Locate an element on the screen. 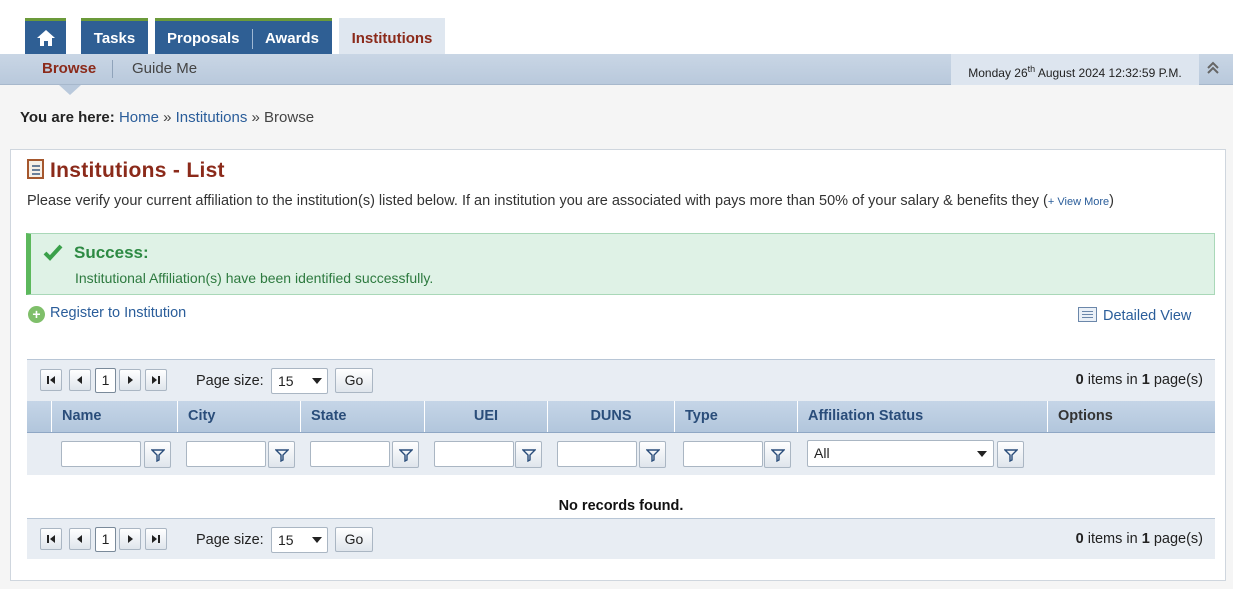 The image size is (1233, 589). tab-proposals: Proposals is located at coordinates (203, 39).